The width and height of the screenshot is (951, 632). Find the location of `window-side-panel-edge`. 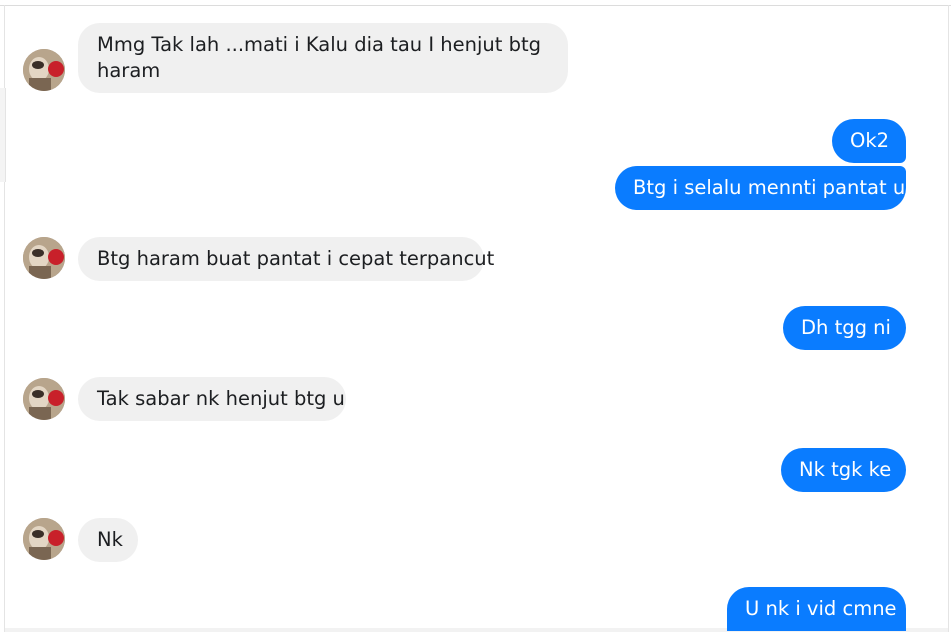

window-side-panel-edge is located at coordinates (3, 135).